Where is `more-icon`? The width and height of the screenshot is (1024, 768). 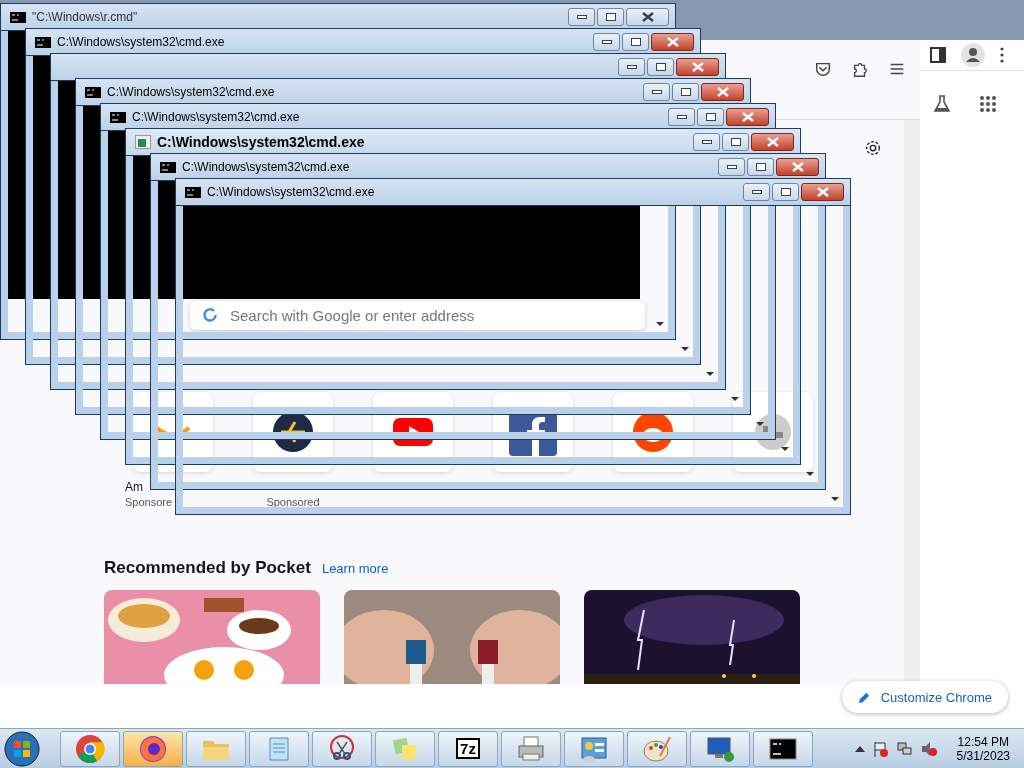
more-icon is located at coordinates (1002, 55).